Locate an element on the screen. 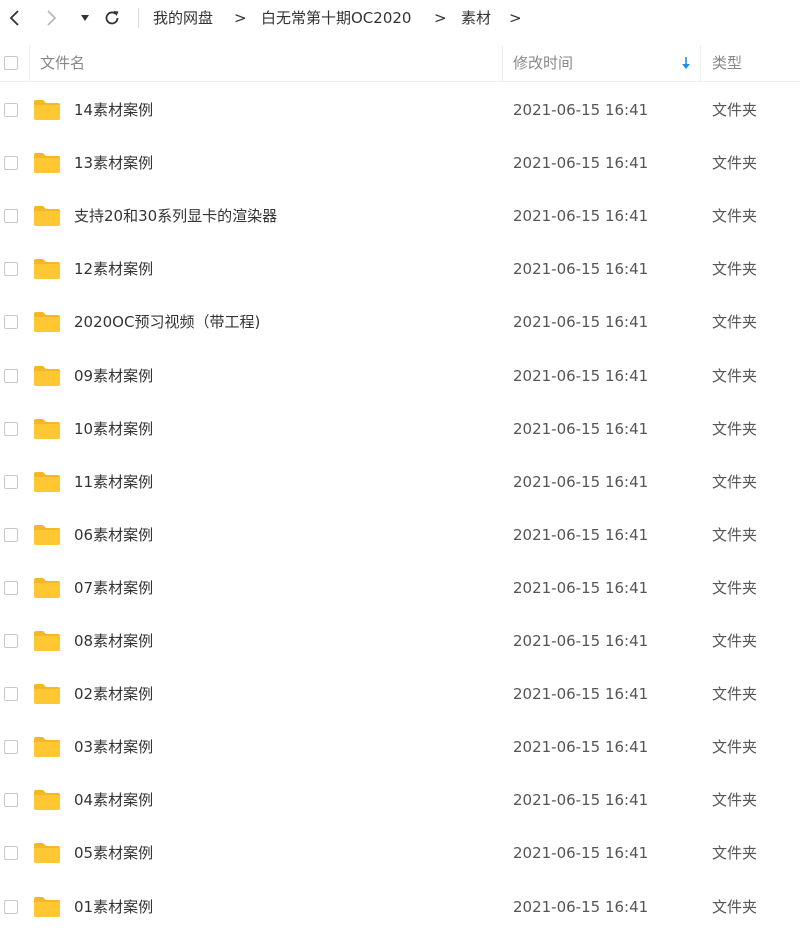  sort-descending-icon is located at coordinates (686, 63).